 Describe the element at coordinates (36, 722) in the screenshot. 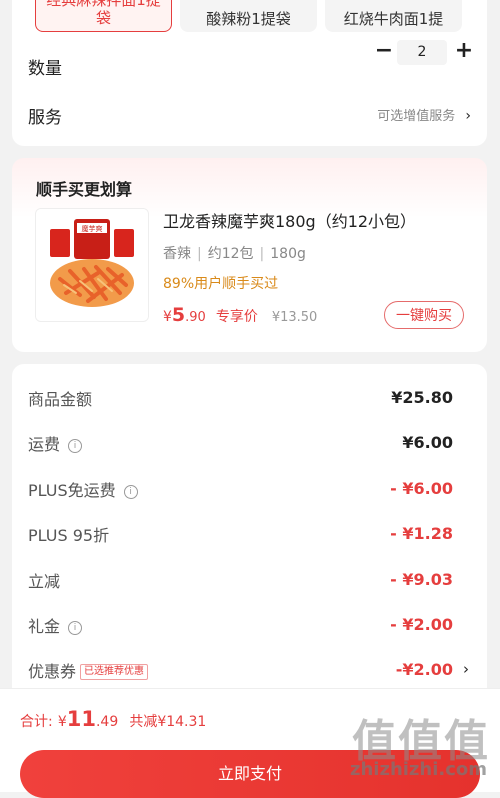

I see `total-label: 合计:` at that location.